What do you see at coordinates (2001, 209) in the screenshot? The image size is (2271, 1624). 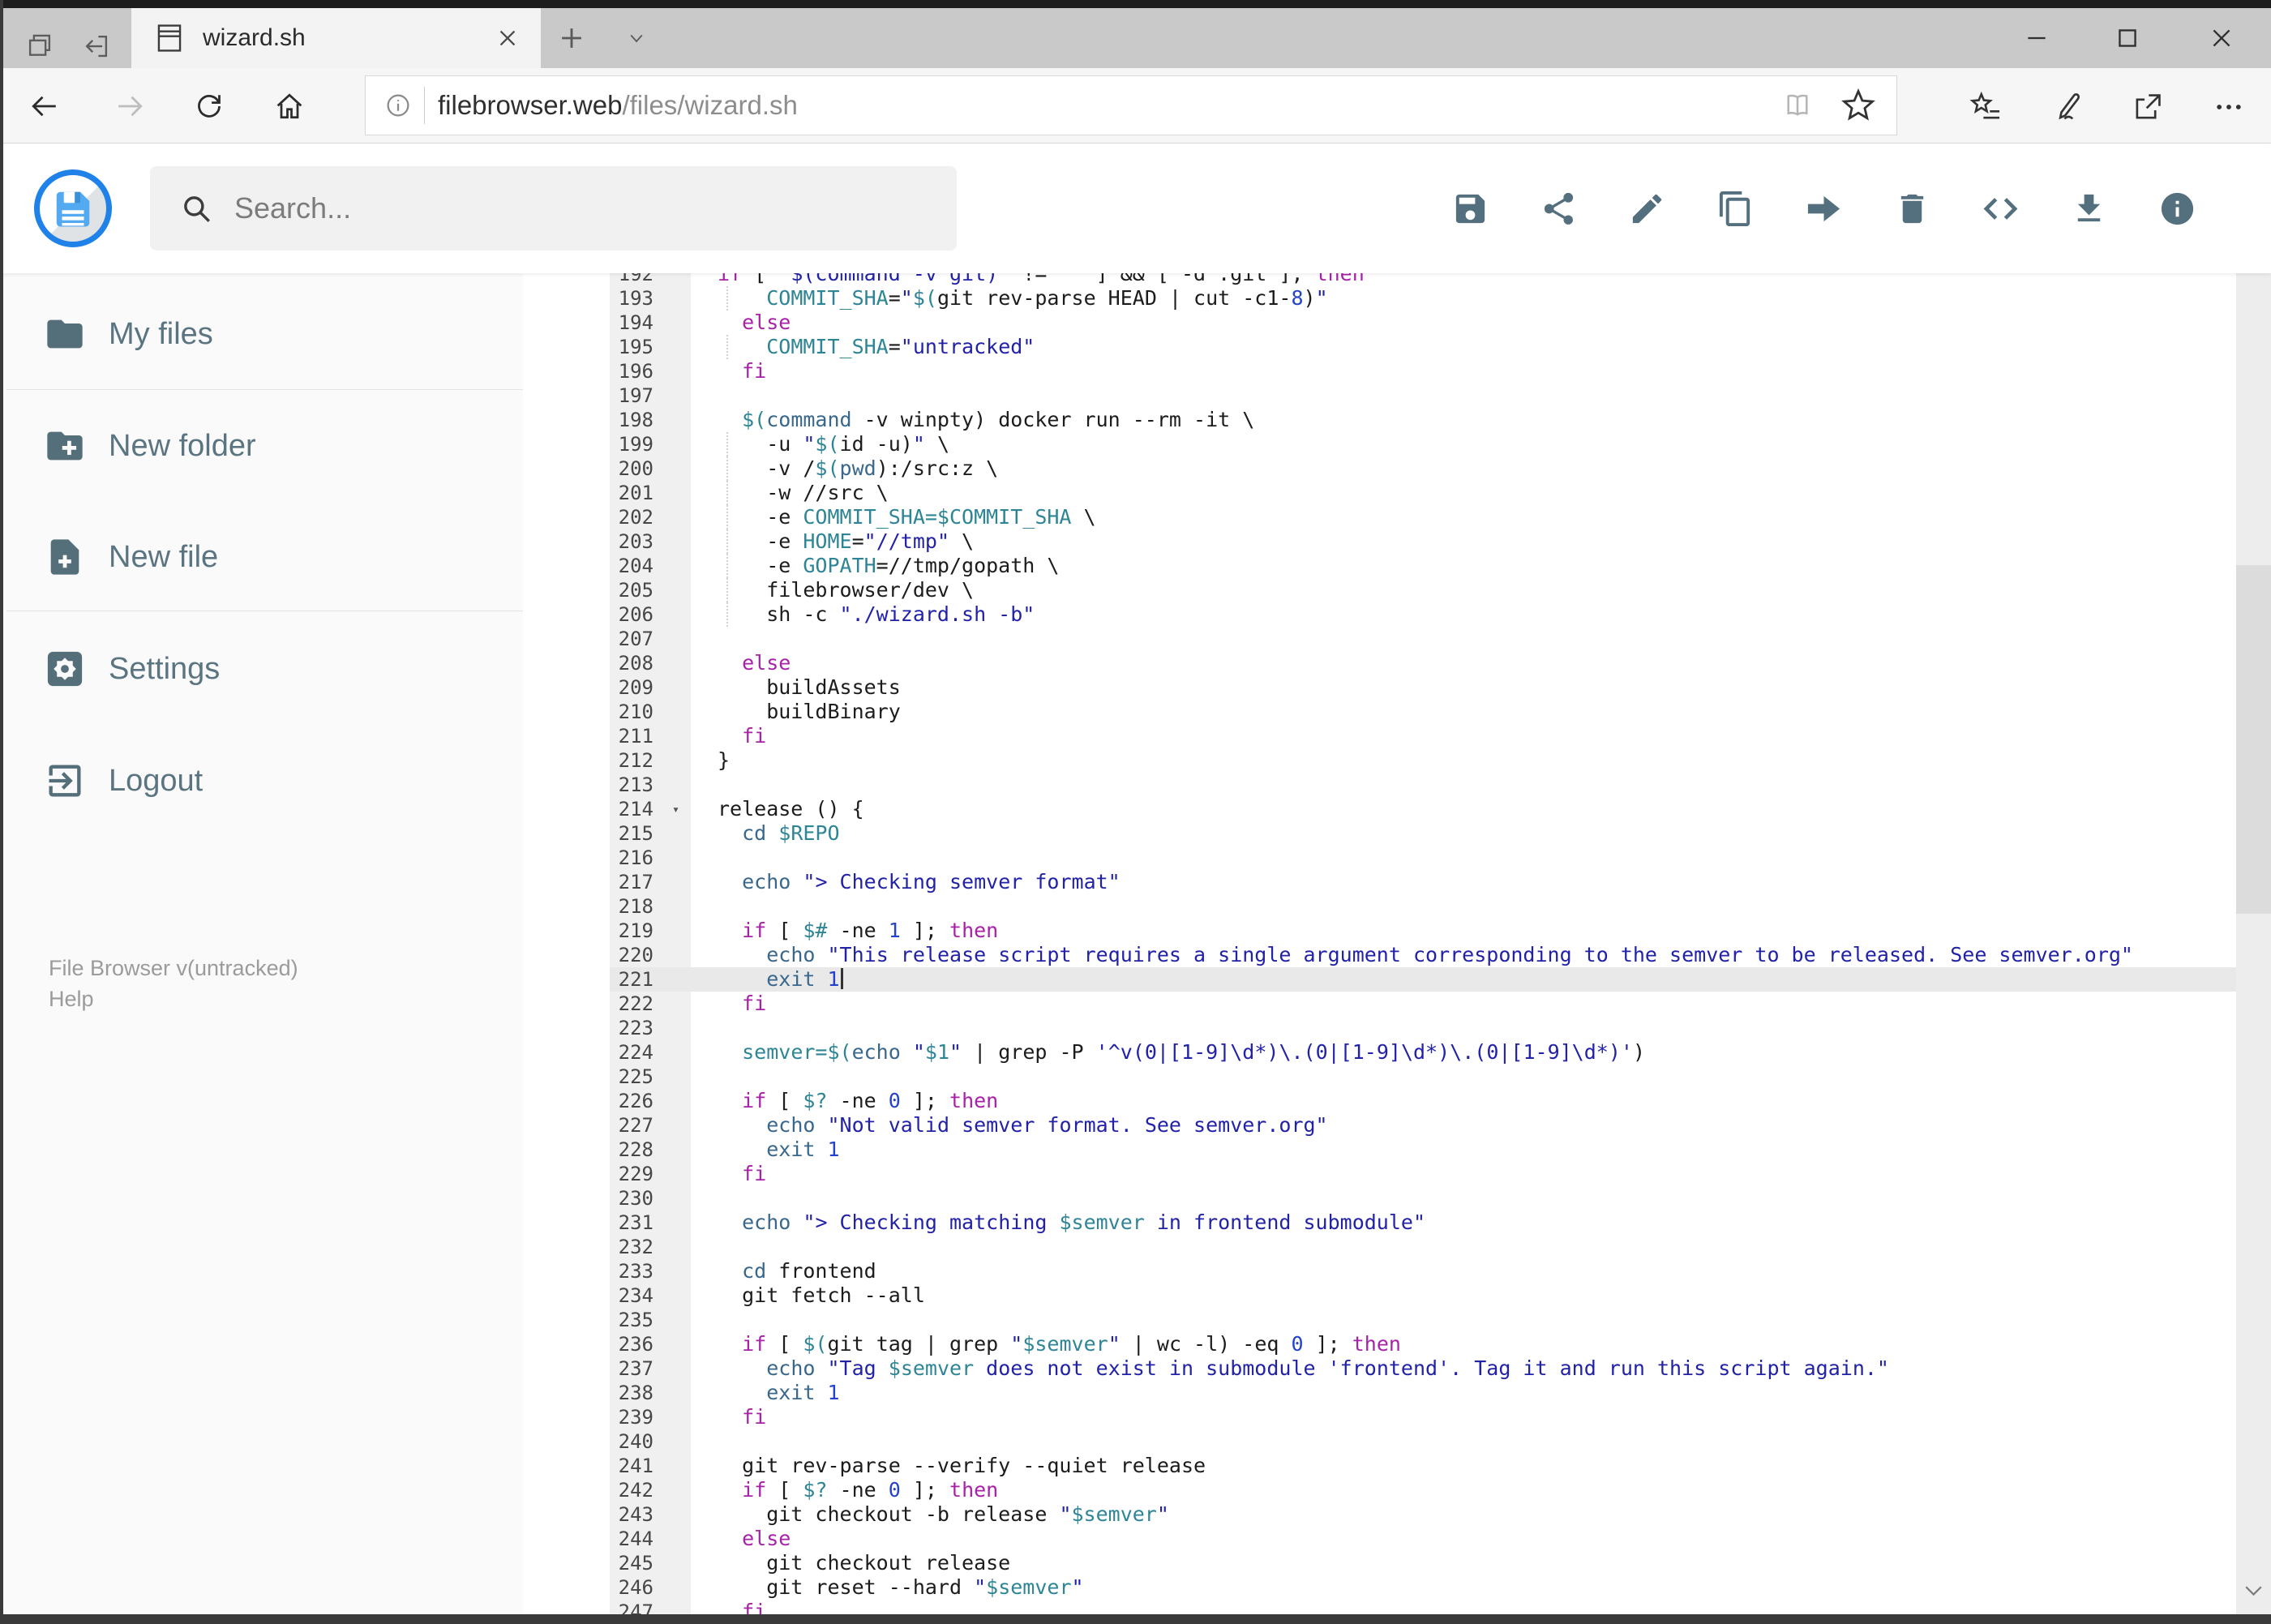 I see `code-icon` at bounding box center [2001, 209].